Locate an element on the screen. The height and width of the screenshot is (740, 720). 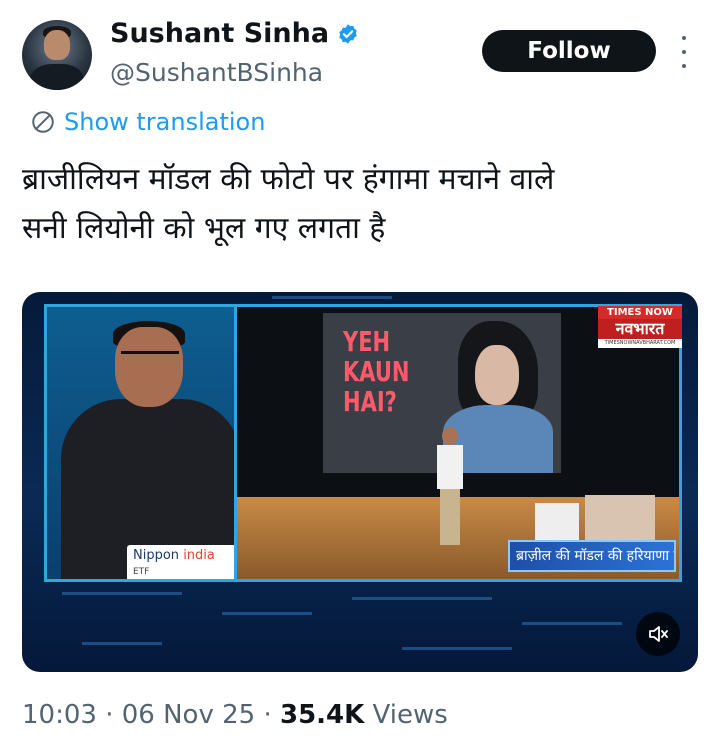
tweet-text-line-2: सनी लियोनी को भूल गए लगता है is located at coordinates (204, 228).